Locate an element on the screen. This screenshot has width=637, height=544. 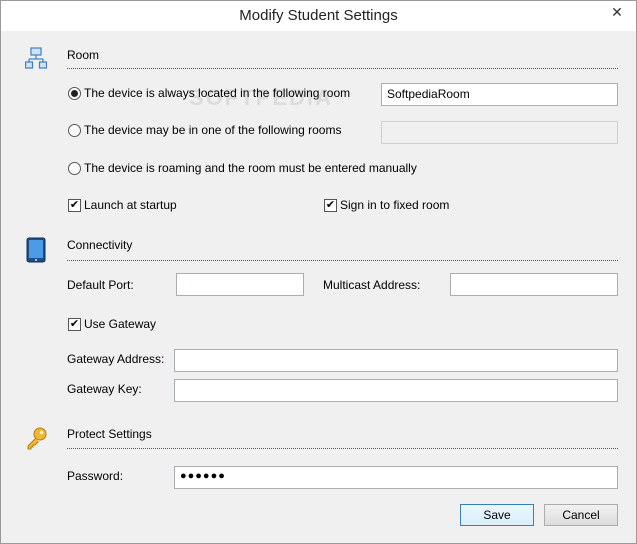
launch-at-startup-label: Launch at startup is located at coordinates (130, 205).